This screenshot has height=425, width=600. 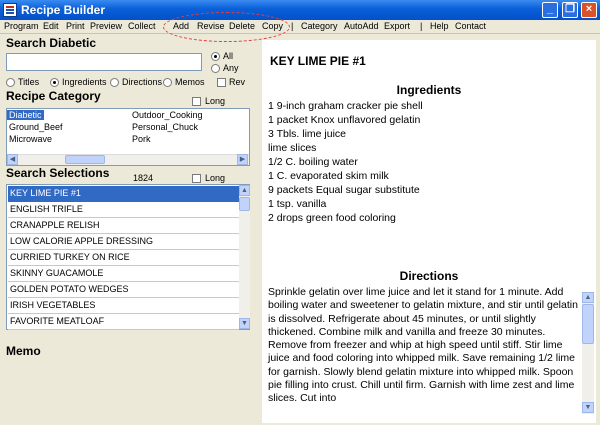 I want to click on ingredient-line: lime slices, so click(x=292, y=148).